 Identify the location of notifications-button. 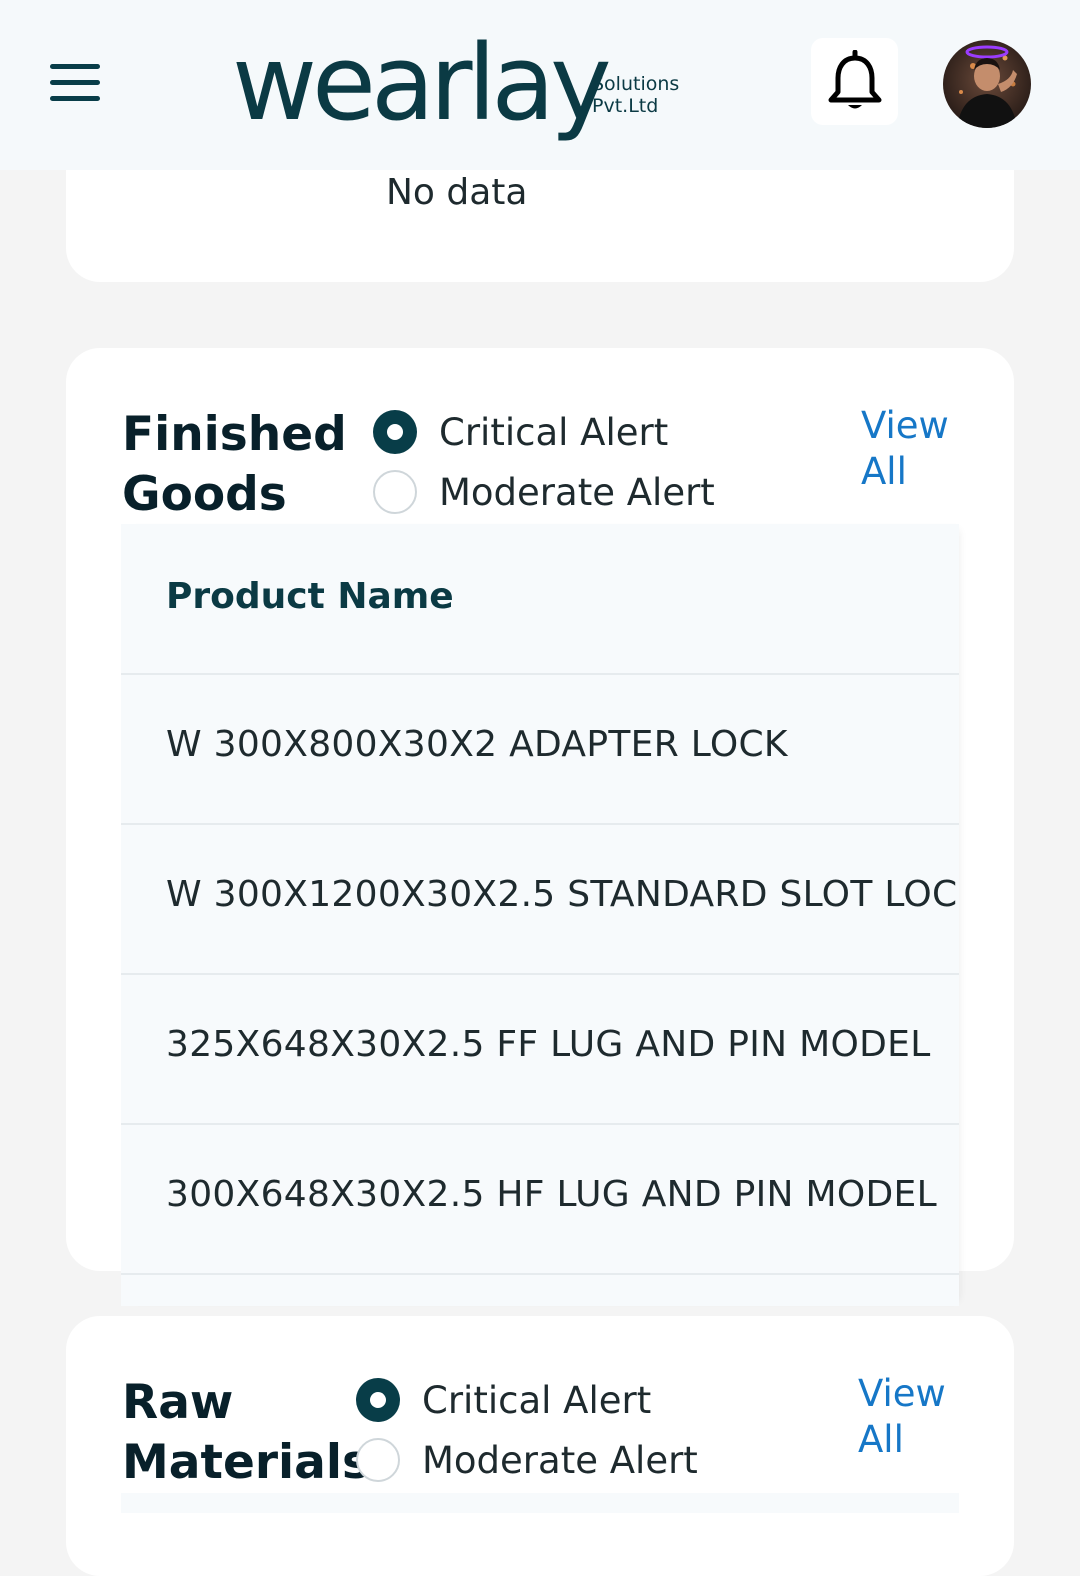
(854, 81).